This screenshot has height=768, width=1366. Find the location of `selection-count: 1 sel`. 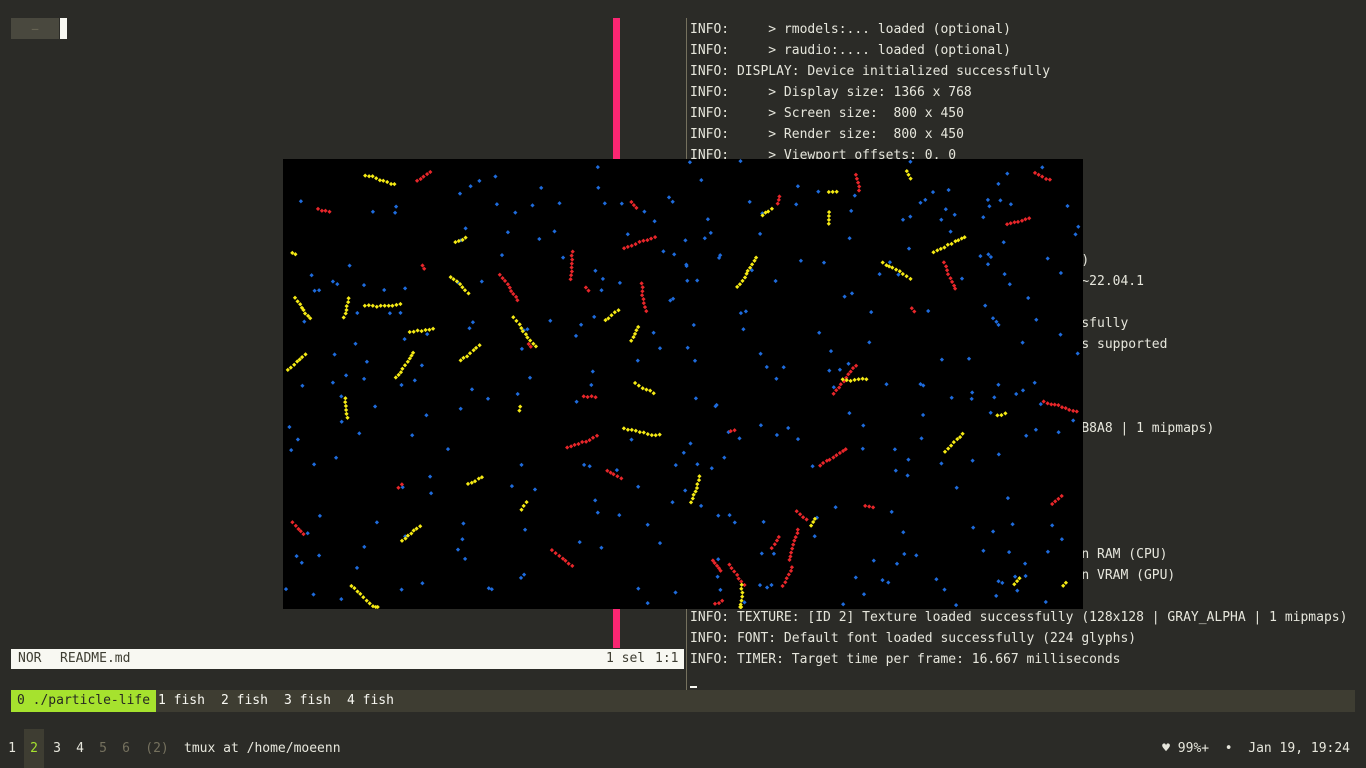

selection-count: 1 sel is located at coordinates (626, 658).